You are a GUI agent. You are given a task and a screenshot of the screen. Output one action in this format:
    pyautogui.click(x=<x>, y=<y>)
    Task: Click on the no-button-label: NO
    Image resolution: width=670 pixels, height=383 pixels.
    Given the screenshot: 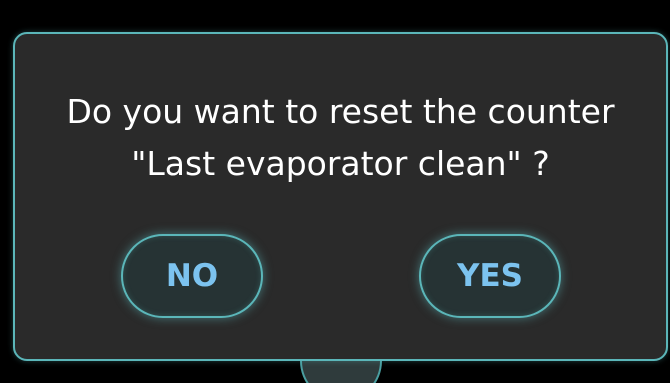 What is the action you would take?
    pyautogui.click(x=192, y=276)
    